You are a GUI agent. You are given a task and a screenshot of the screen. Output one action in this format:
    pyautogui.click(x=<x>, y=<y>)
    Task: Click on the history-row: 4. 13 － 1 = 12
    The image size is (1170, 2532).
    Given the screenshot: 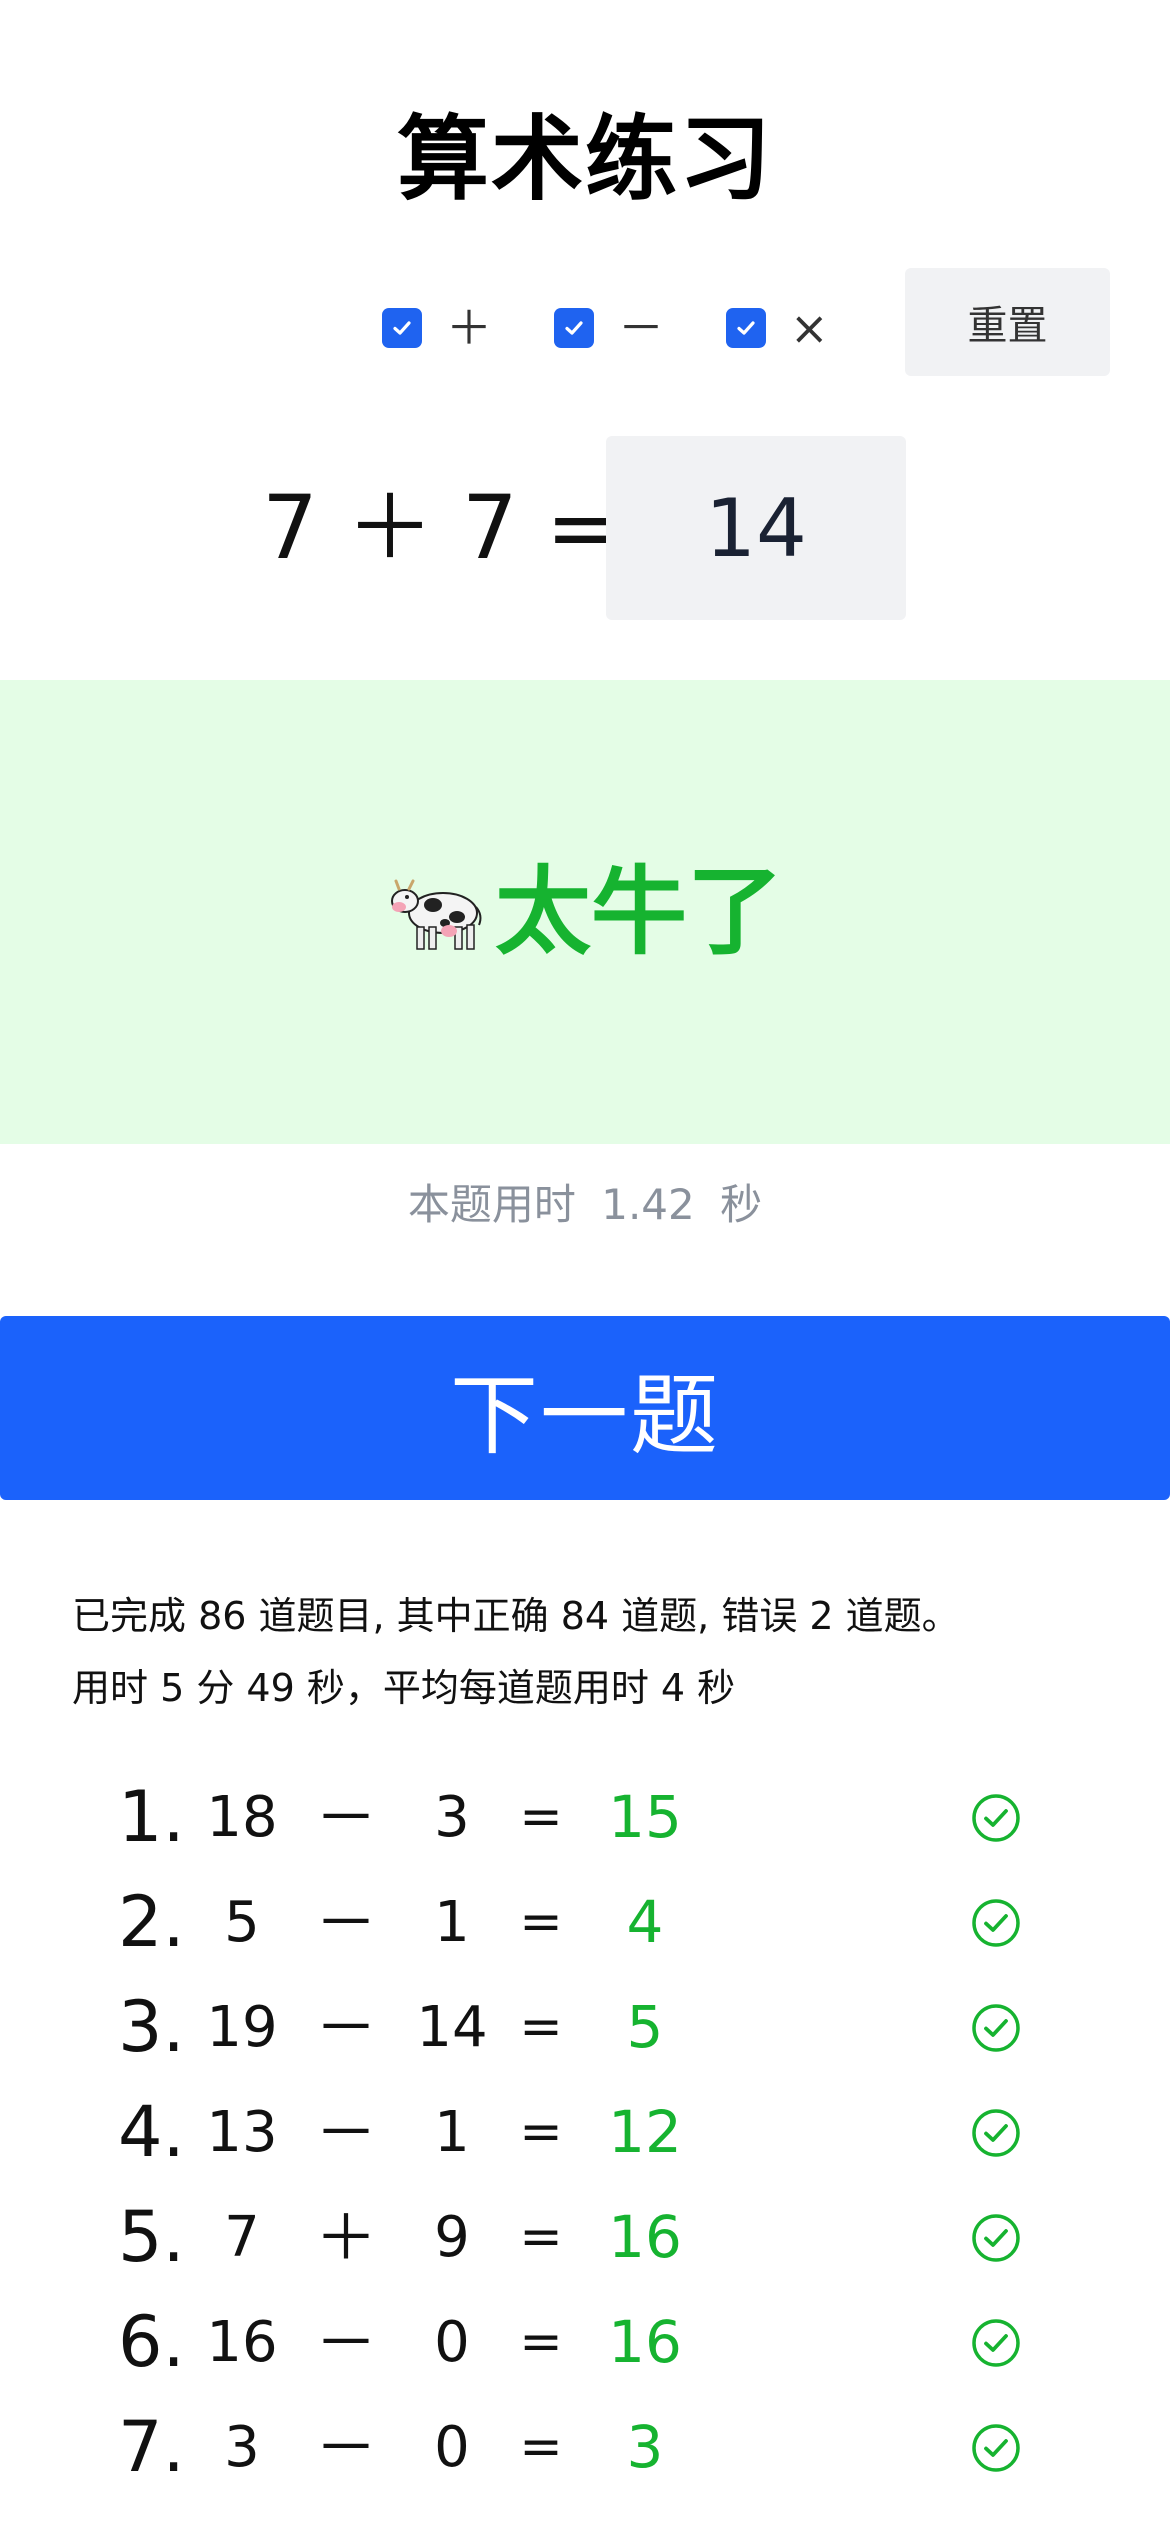 What is the action you would take?
    pyautogui.click(x=585, y=2132)
    